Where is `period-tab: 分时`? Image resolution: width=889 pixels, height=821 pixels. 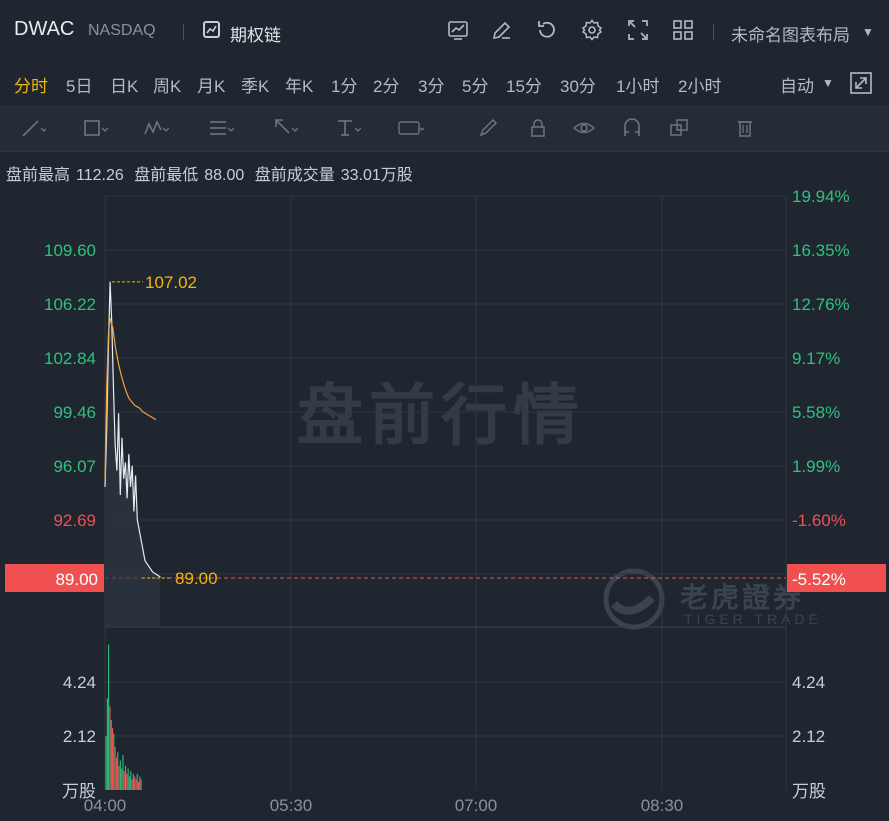
period-tab: 分时 is located at coordinates (31, 84).